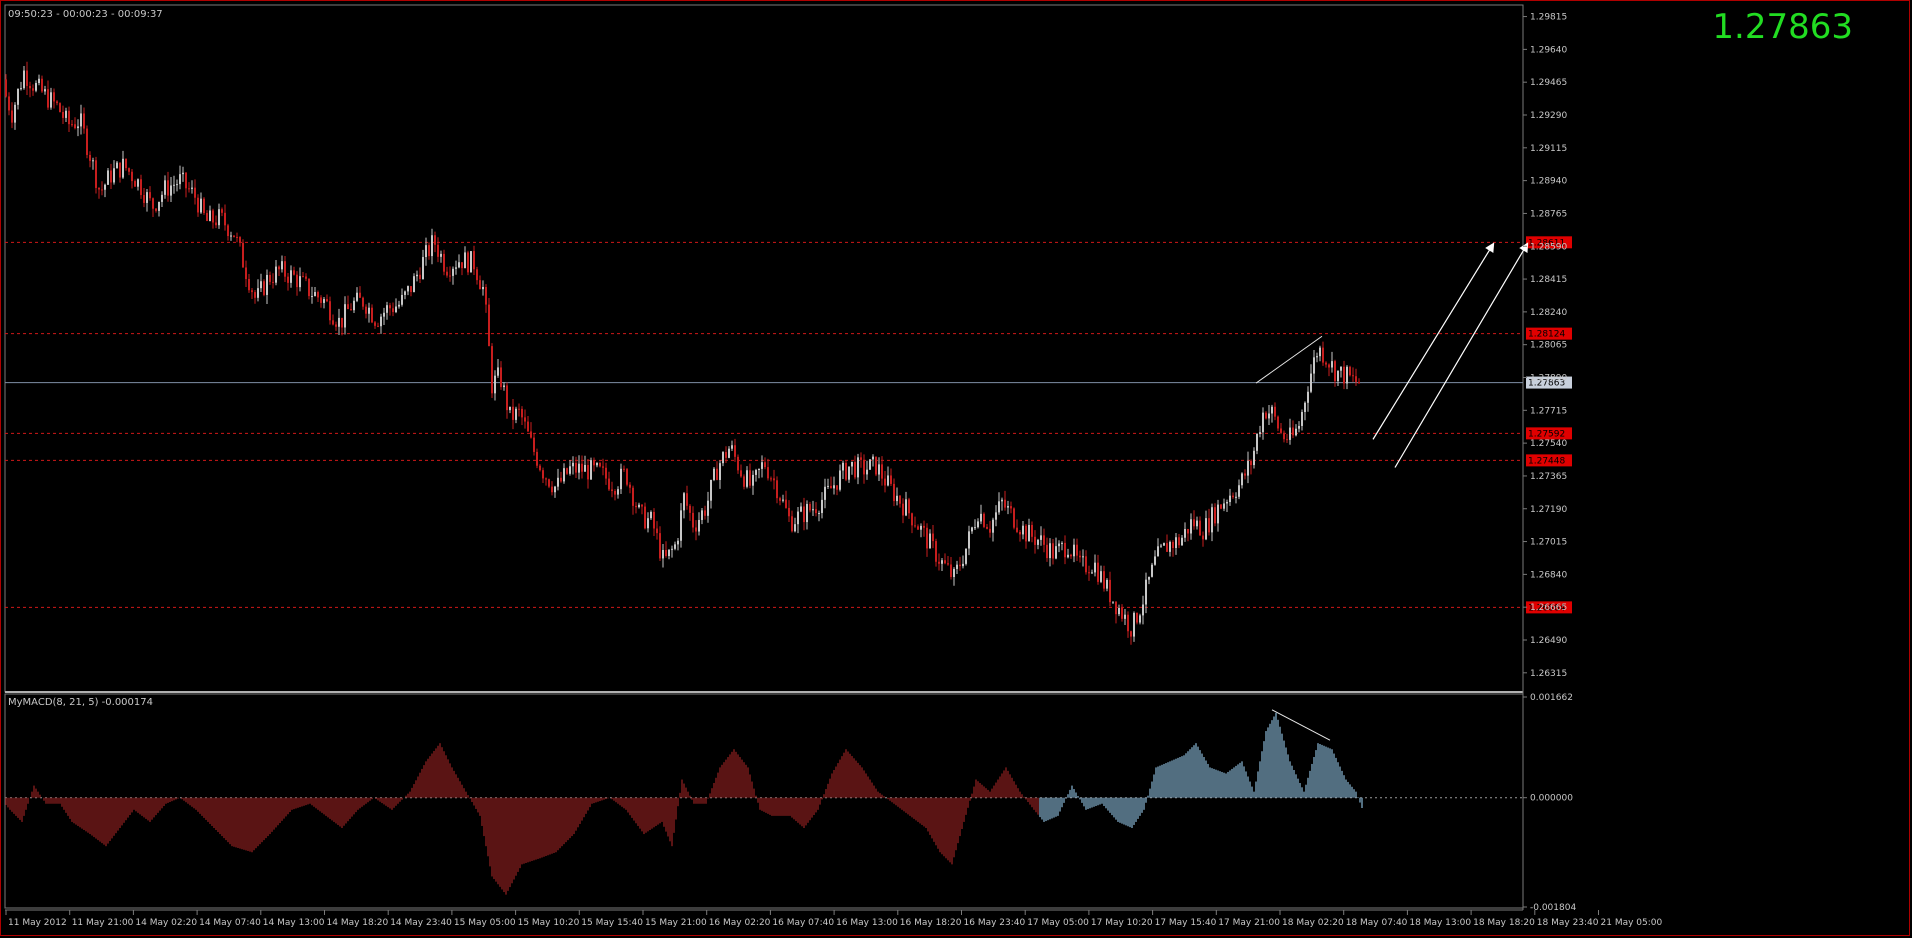 The width and height of the screenshot is (1912, 938). Describe the element at coordinates (1546, 461) in the screenshot. I see `level-price-label: 1.27448` at that location.